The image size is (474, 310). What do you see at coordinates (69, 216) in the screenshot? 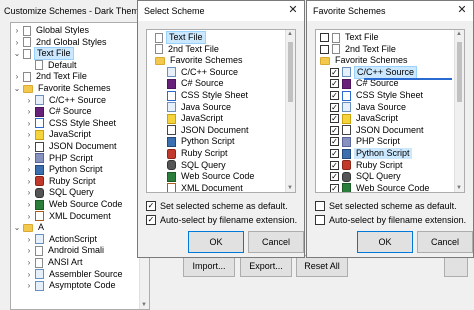
I see `list-item: › XML Document` at bounding box center [69, 216].